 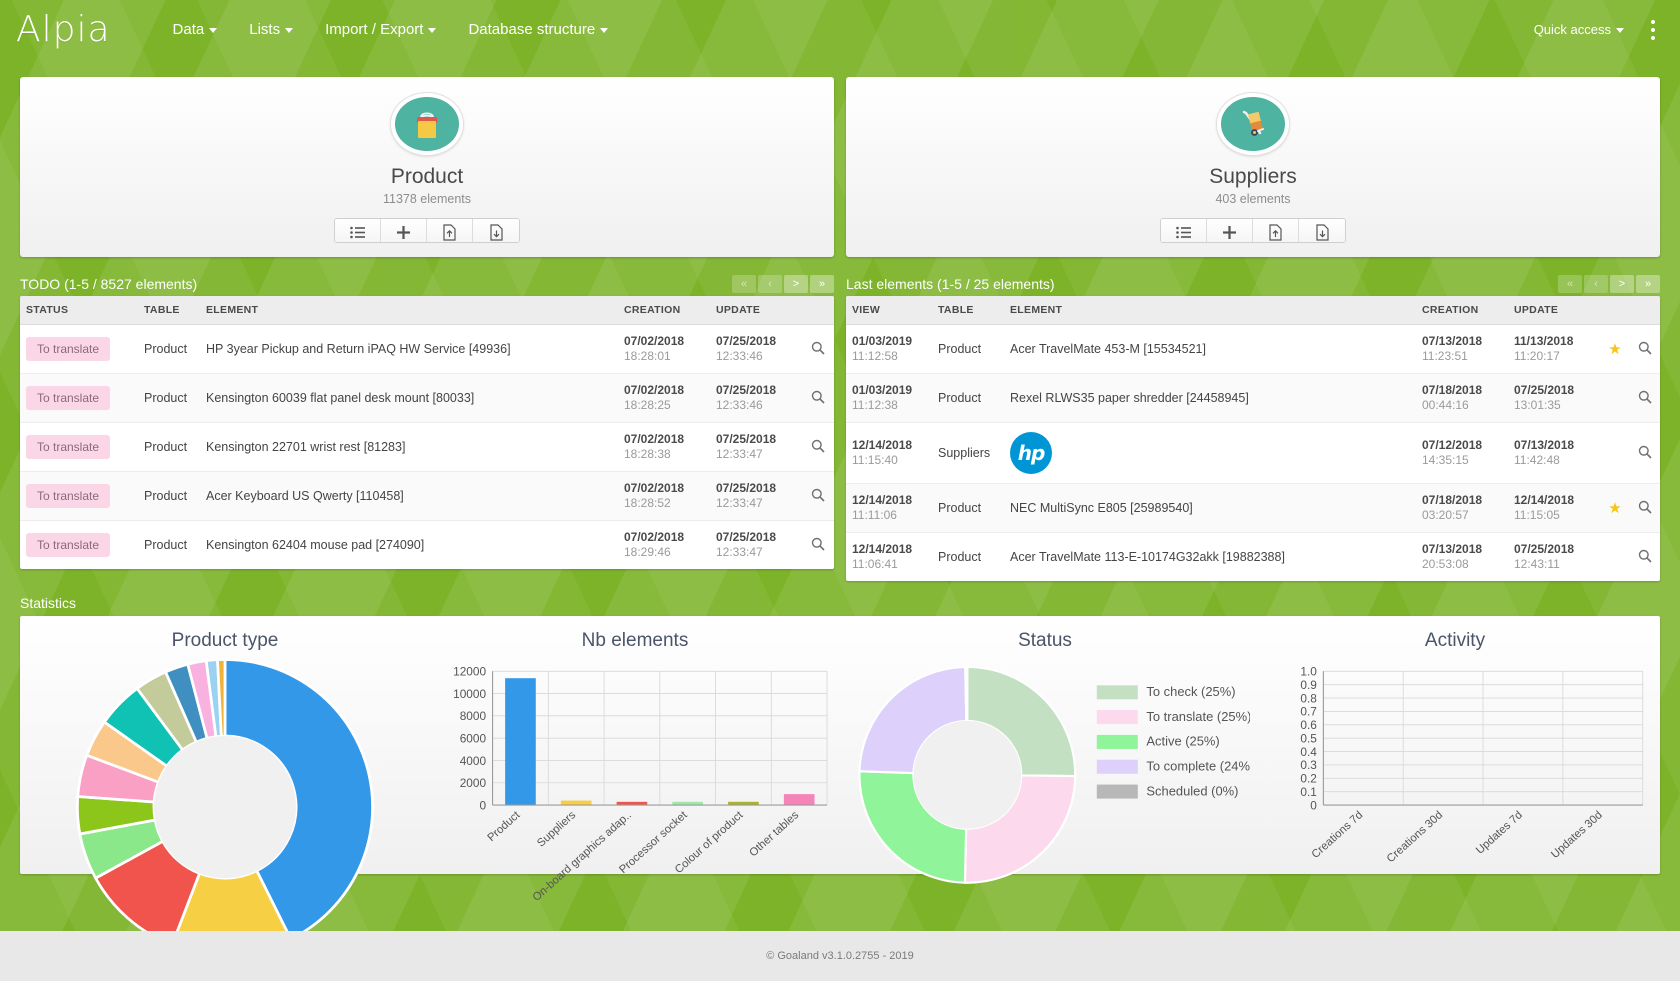 I want to click on y-axis-tick-label: 0.6, so click(x=1308, y=725).